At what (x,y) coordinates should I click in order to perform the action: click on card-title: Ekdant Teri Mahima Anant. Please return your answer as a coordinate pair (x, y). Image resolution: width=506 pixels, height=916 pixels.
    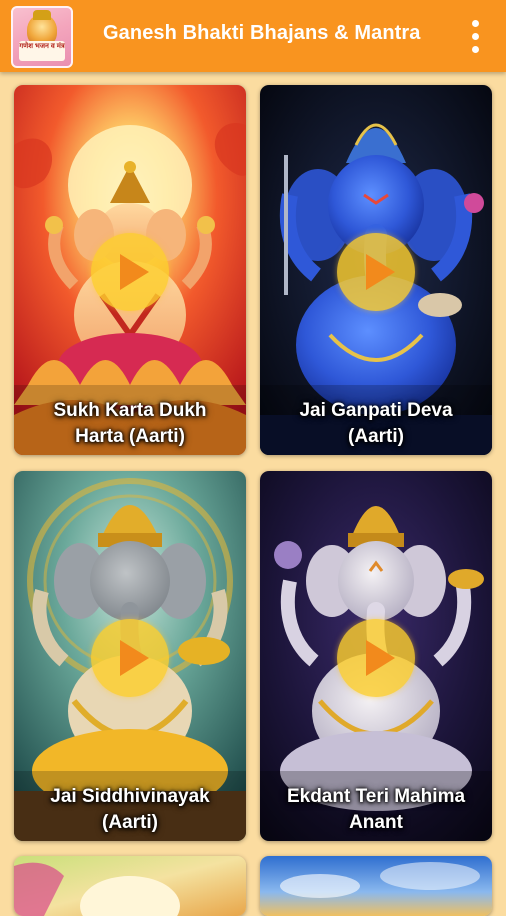
    Looking at the image, I should click on (376, 809).